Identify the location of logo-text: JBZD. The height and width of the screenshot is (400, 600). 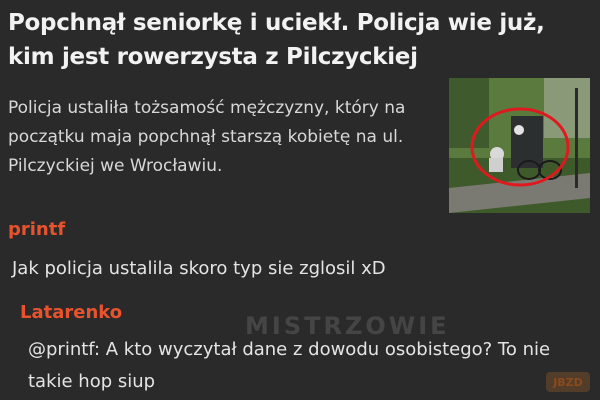
(567, 382).